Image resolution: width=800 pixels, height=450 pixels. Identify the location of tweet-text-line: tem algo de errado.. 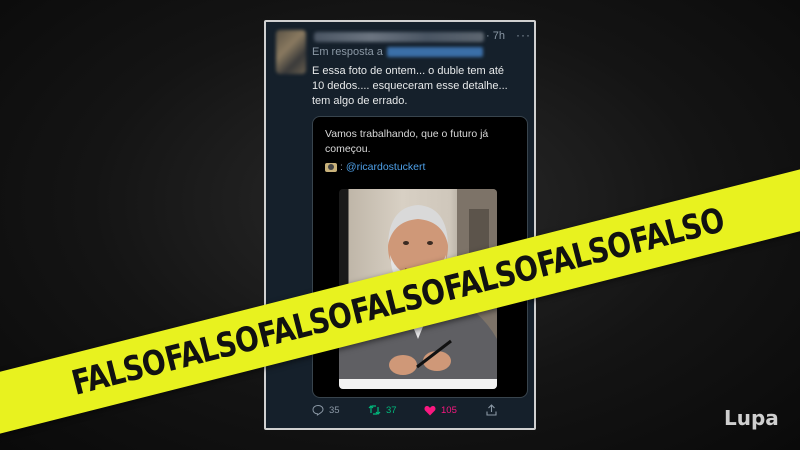
(360, 101).